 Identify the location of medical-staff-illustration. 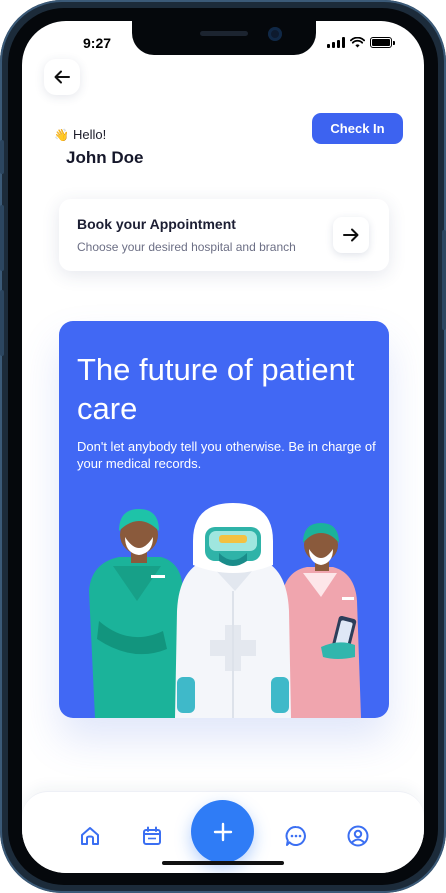
(225, 610).